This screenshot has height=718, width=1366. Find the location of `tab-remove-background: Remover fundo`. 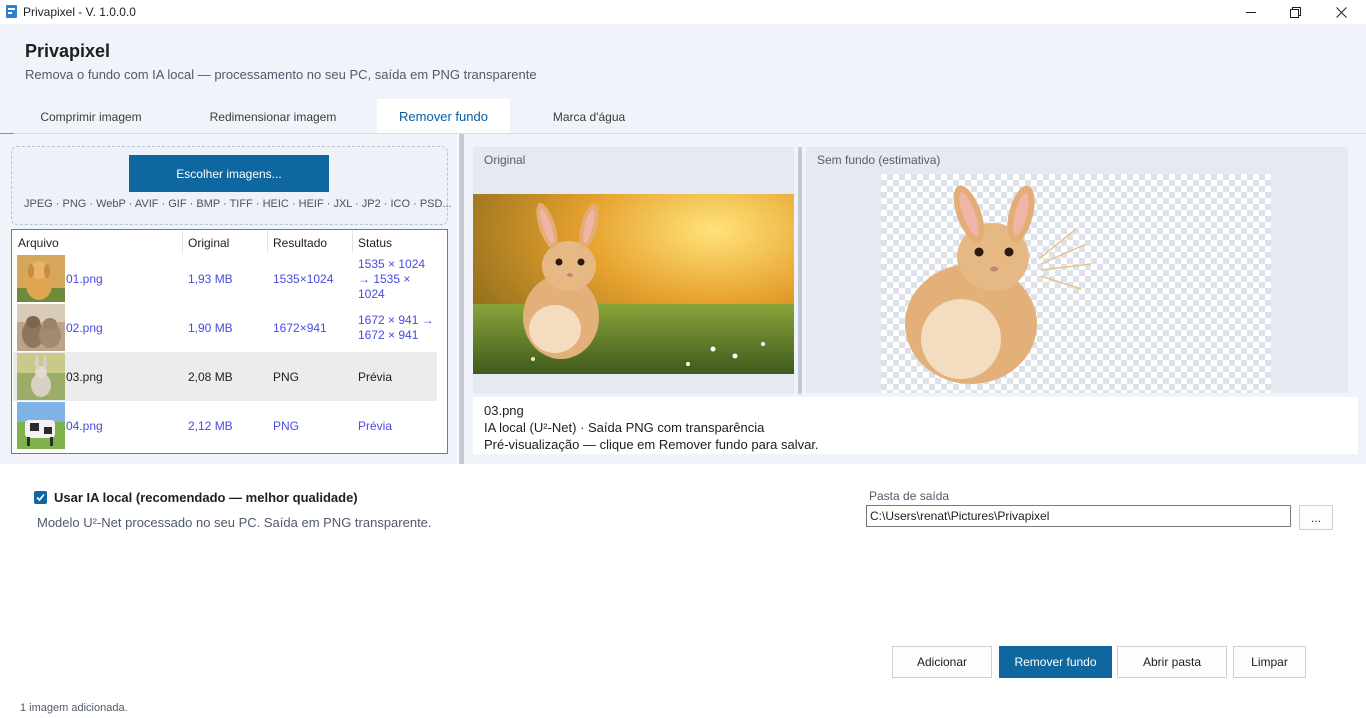

tab-remove-background: Remover fundo is located at coordinates (443, 116).